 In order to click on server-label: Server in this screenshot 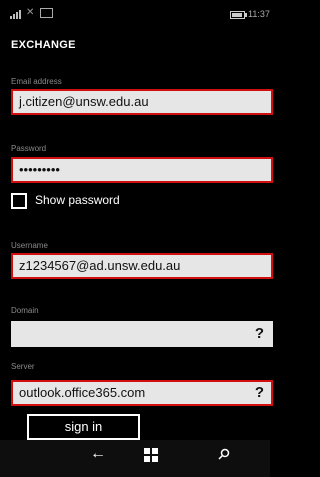, I will do `click(23, 366)`.